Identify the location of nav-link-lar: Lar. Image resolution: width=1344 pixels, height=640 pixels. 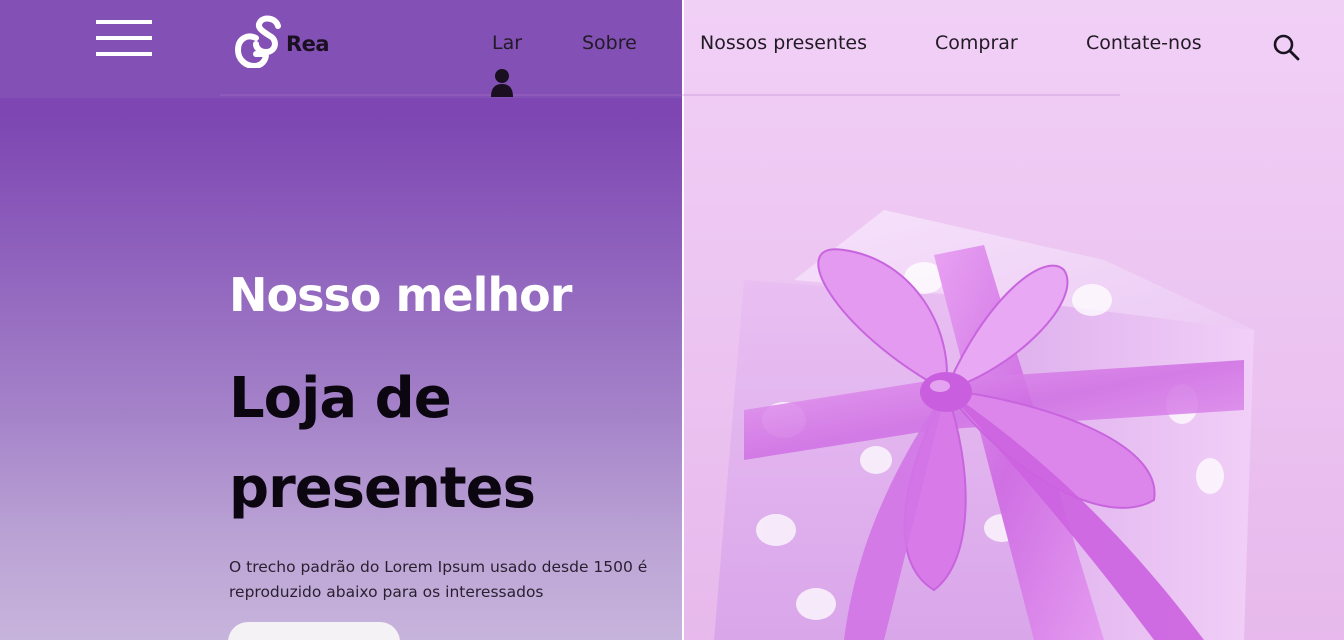
(507, 43).